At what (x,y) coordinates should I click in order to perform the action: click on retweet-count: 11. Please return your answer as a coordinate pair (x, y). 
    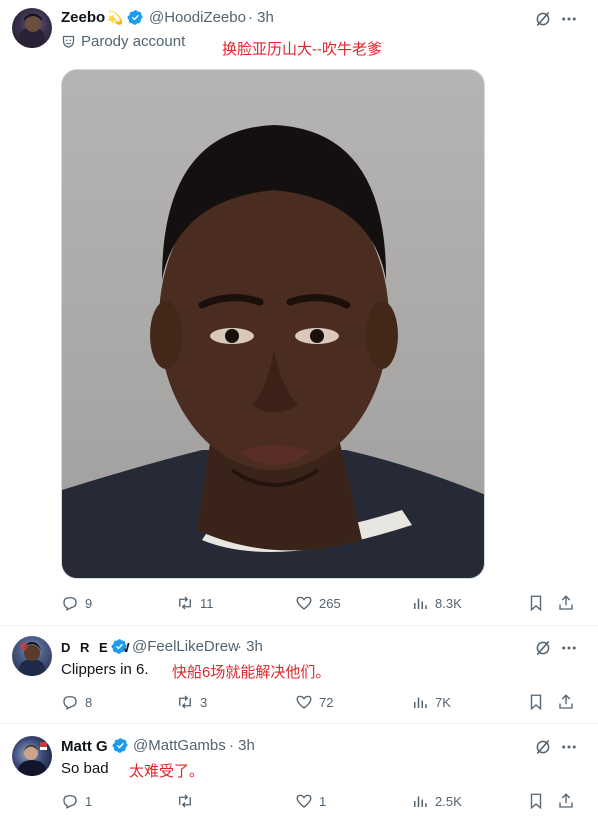
    Looking at the image, I should click on (207, 603).